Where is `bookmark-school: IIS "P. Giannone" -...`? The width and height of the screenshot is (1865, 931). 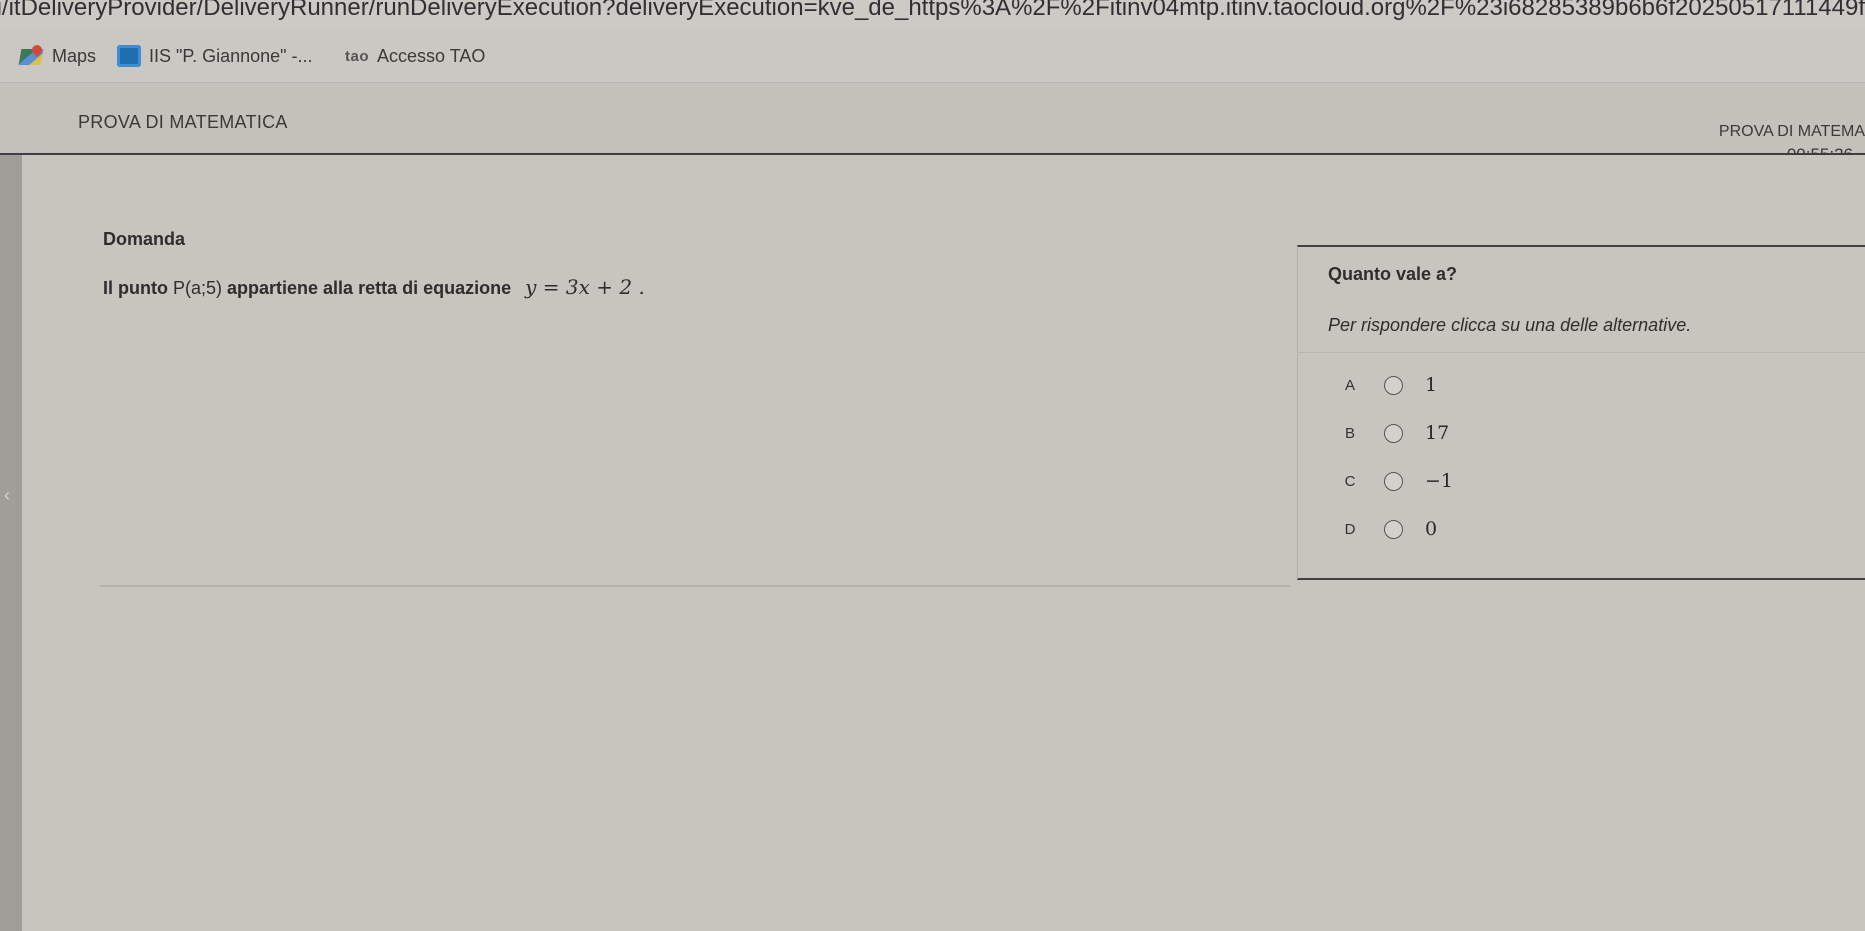
bookmark-school: IIS "P. Giannone" -... is located at coordinates (215, 56).